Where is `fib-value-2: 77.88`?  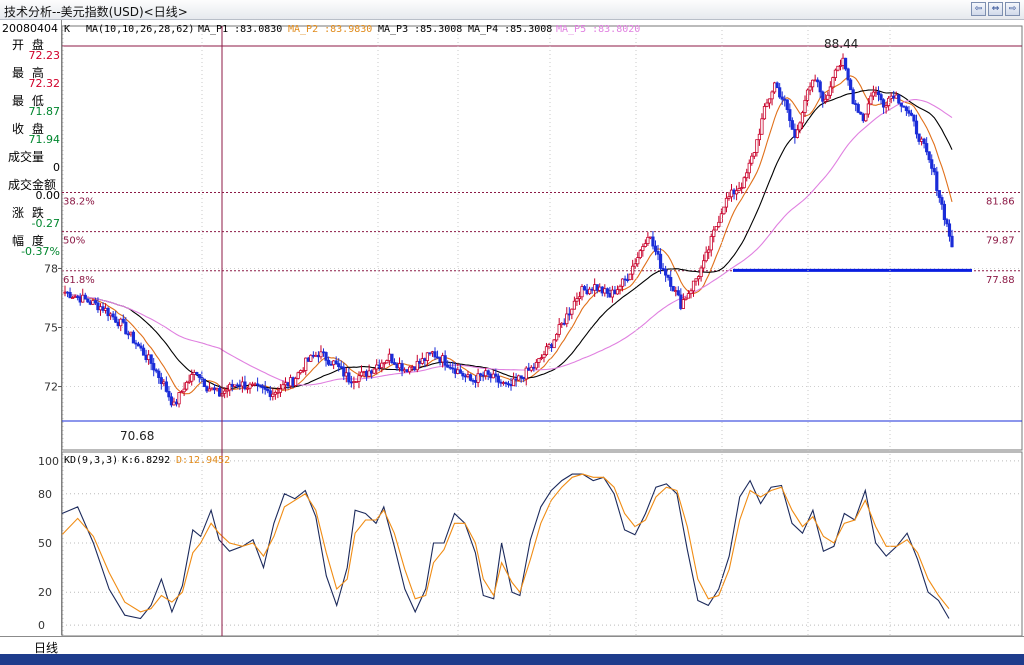 fib-value-2: 77.88 is located at coordinates (1000, 280).